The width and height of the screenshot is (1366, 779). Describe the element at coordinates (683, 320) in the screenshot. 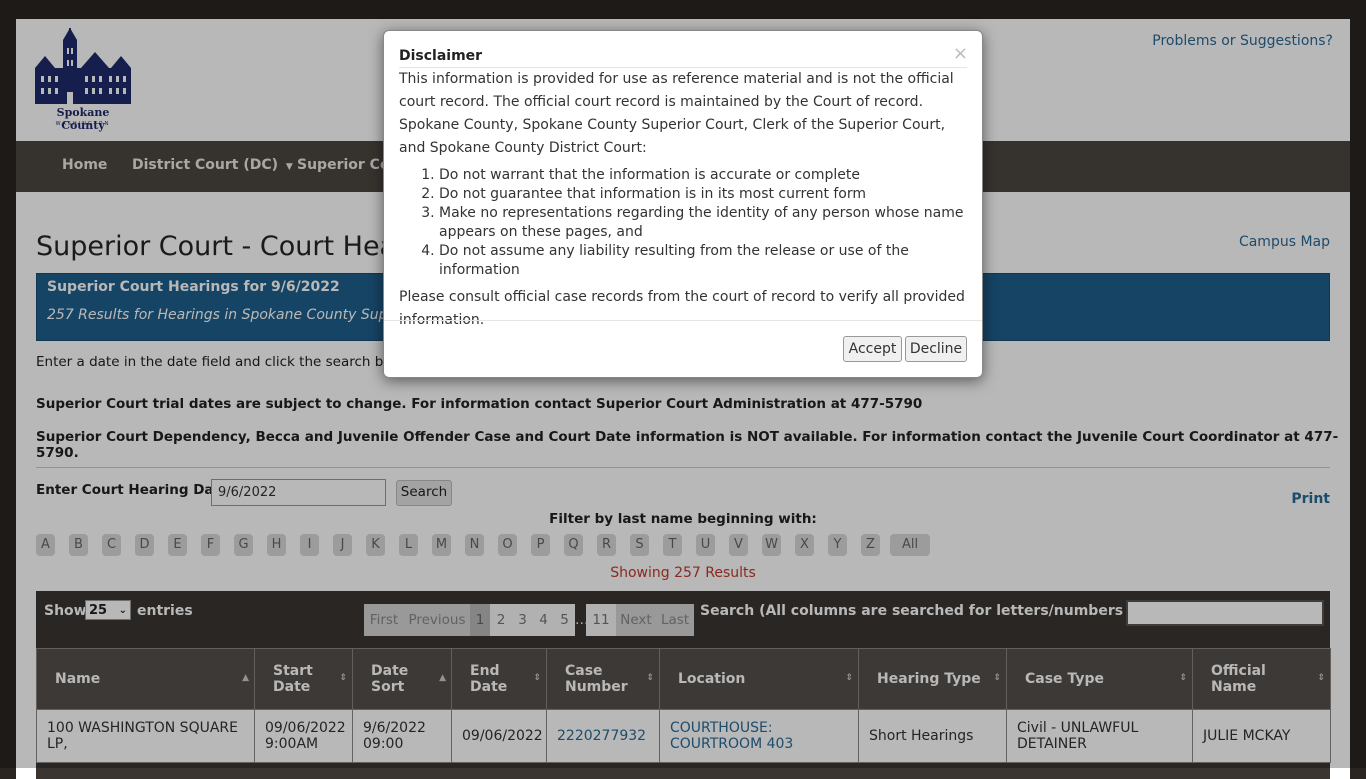

I see `modal-footer-divider` at that location.